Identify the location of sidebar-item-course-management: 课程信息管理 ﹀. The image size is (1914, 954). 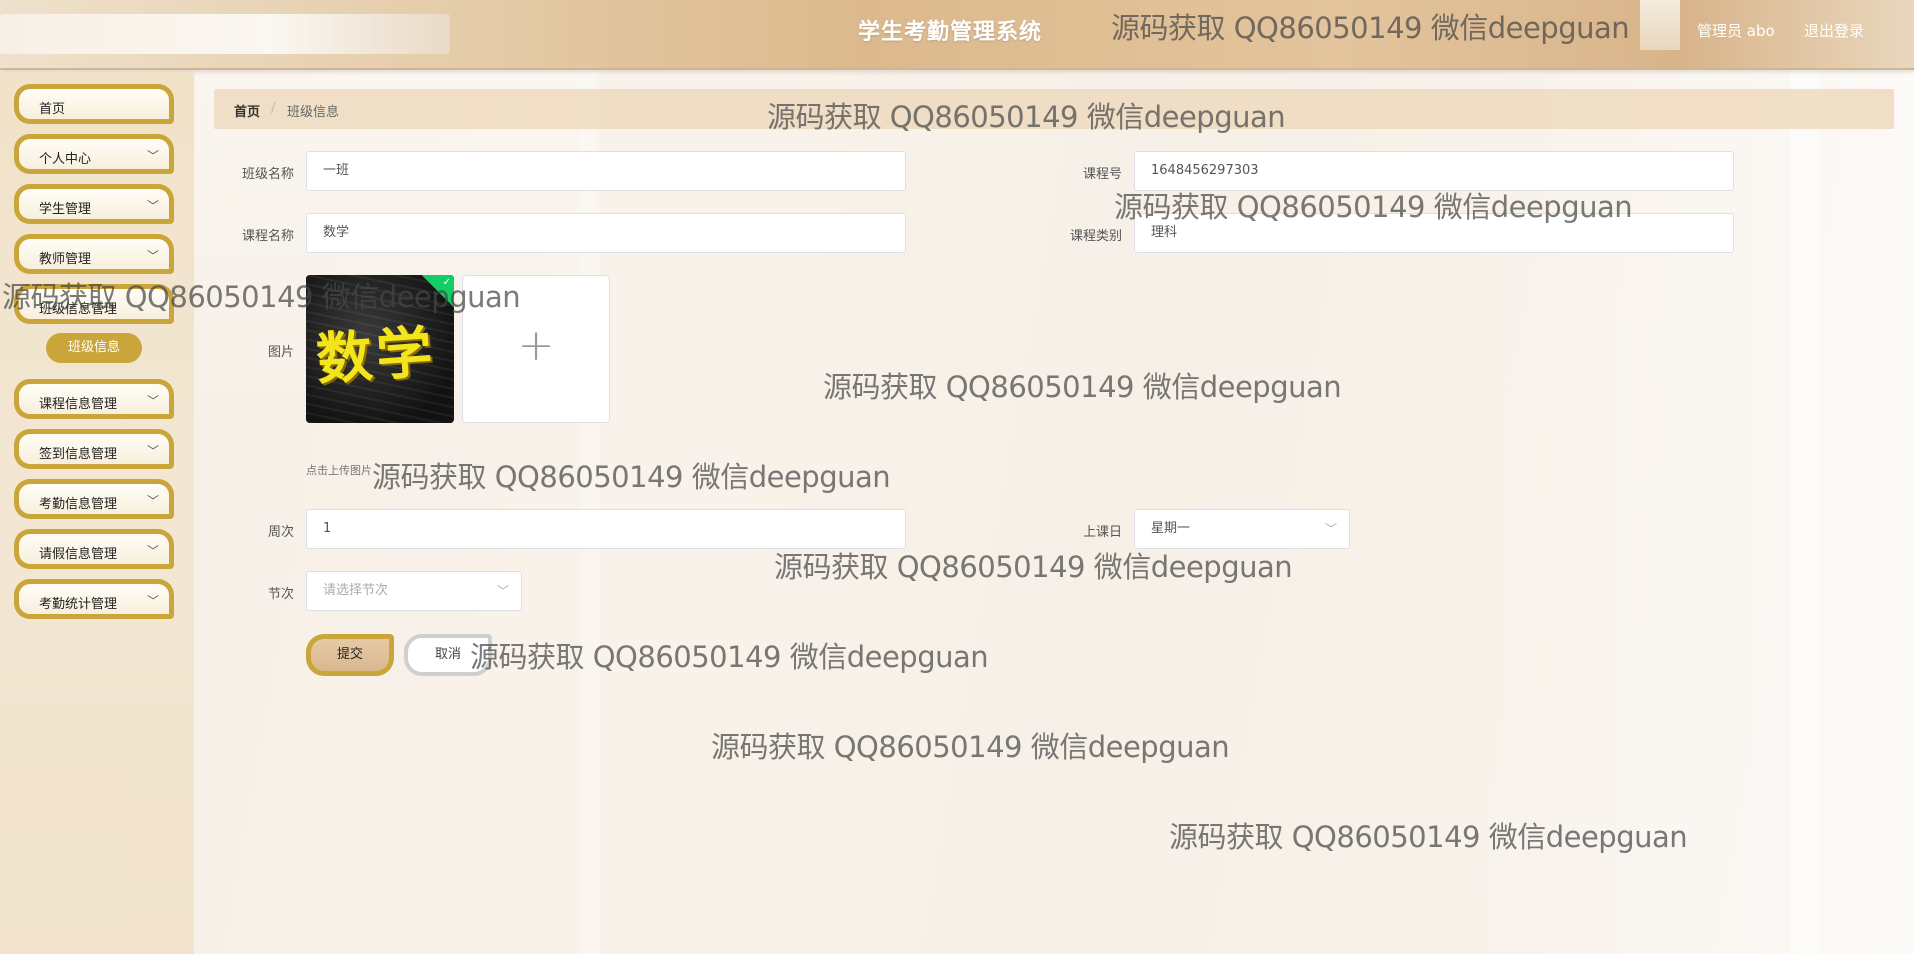
(94, 399).